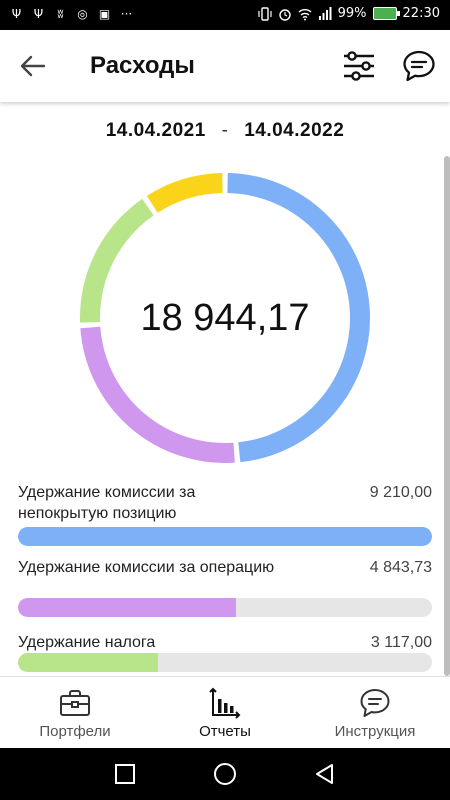 The image size is (450, 800). I want to click on system-navigation-bar, so click(225, 774).